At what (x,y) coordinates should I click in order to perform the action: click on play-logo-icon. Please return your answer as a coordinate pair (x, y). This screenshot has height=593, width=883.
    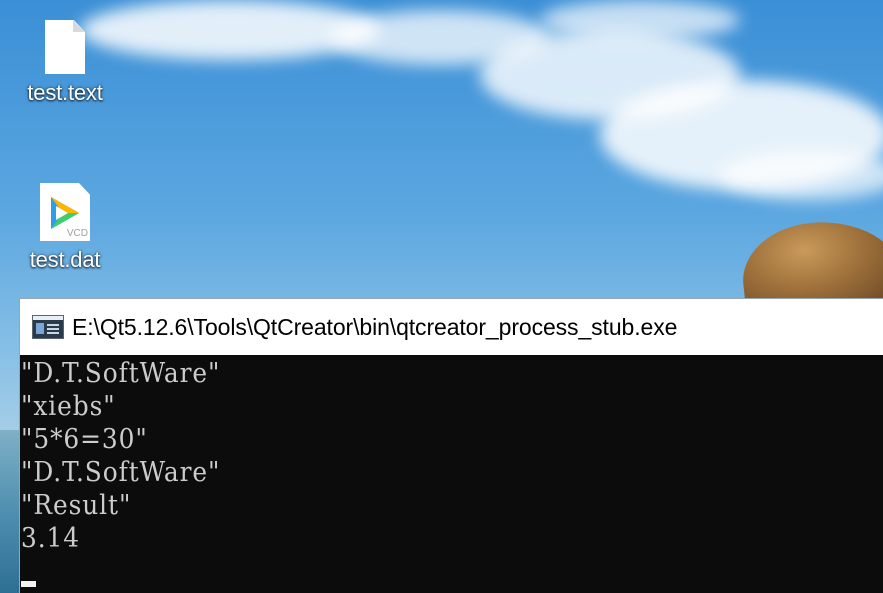
    Looking at the image, I should click on (65, 213).